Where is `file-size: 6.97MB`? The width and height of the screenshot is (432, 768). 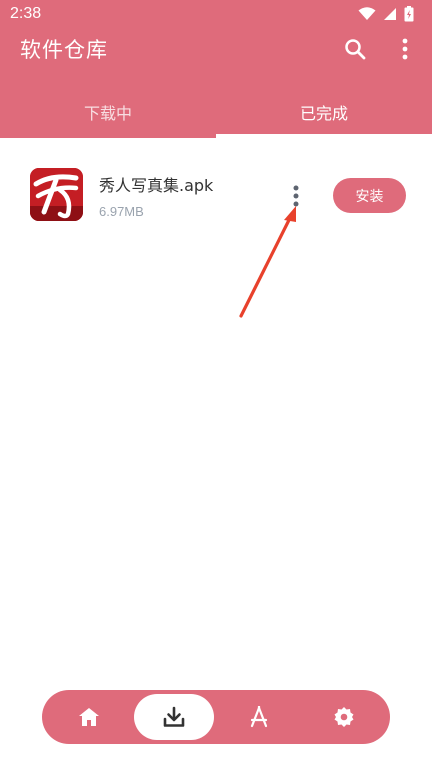
file-size: 6.97MB is located at coordinates (121, 211).